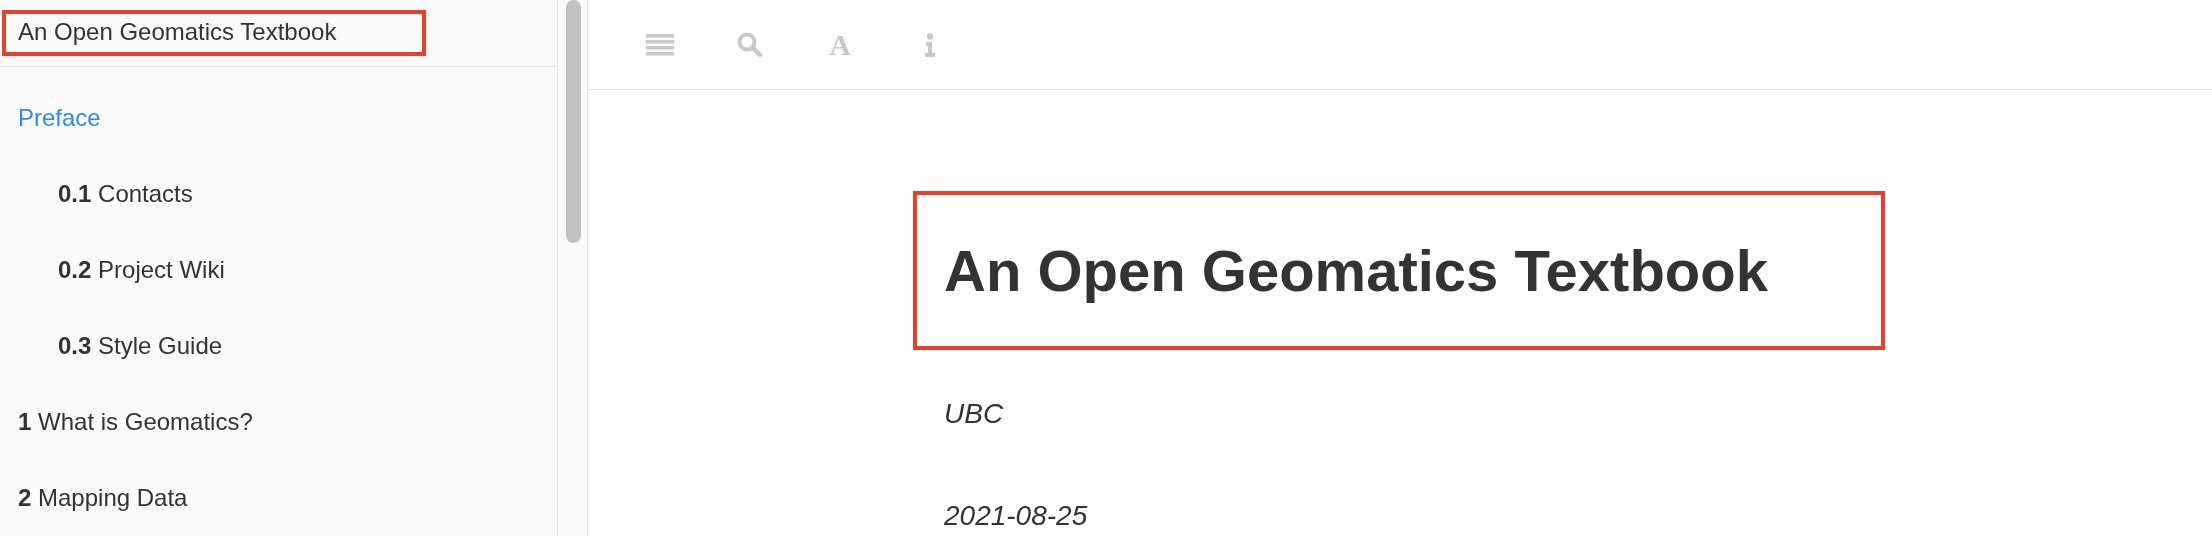 The width and height of the screenshot is (2212, 536). I want to click on nav-link: 0.2 Project Wiki, so click(141, 270).